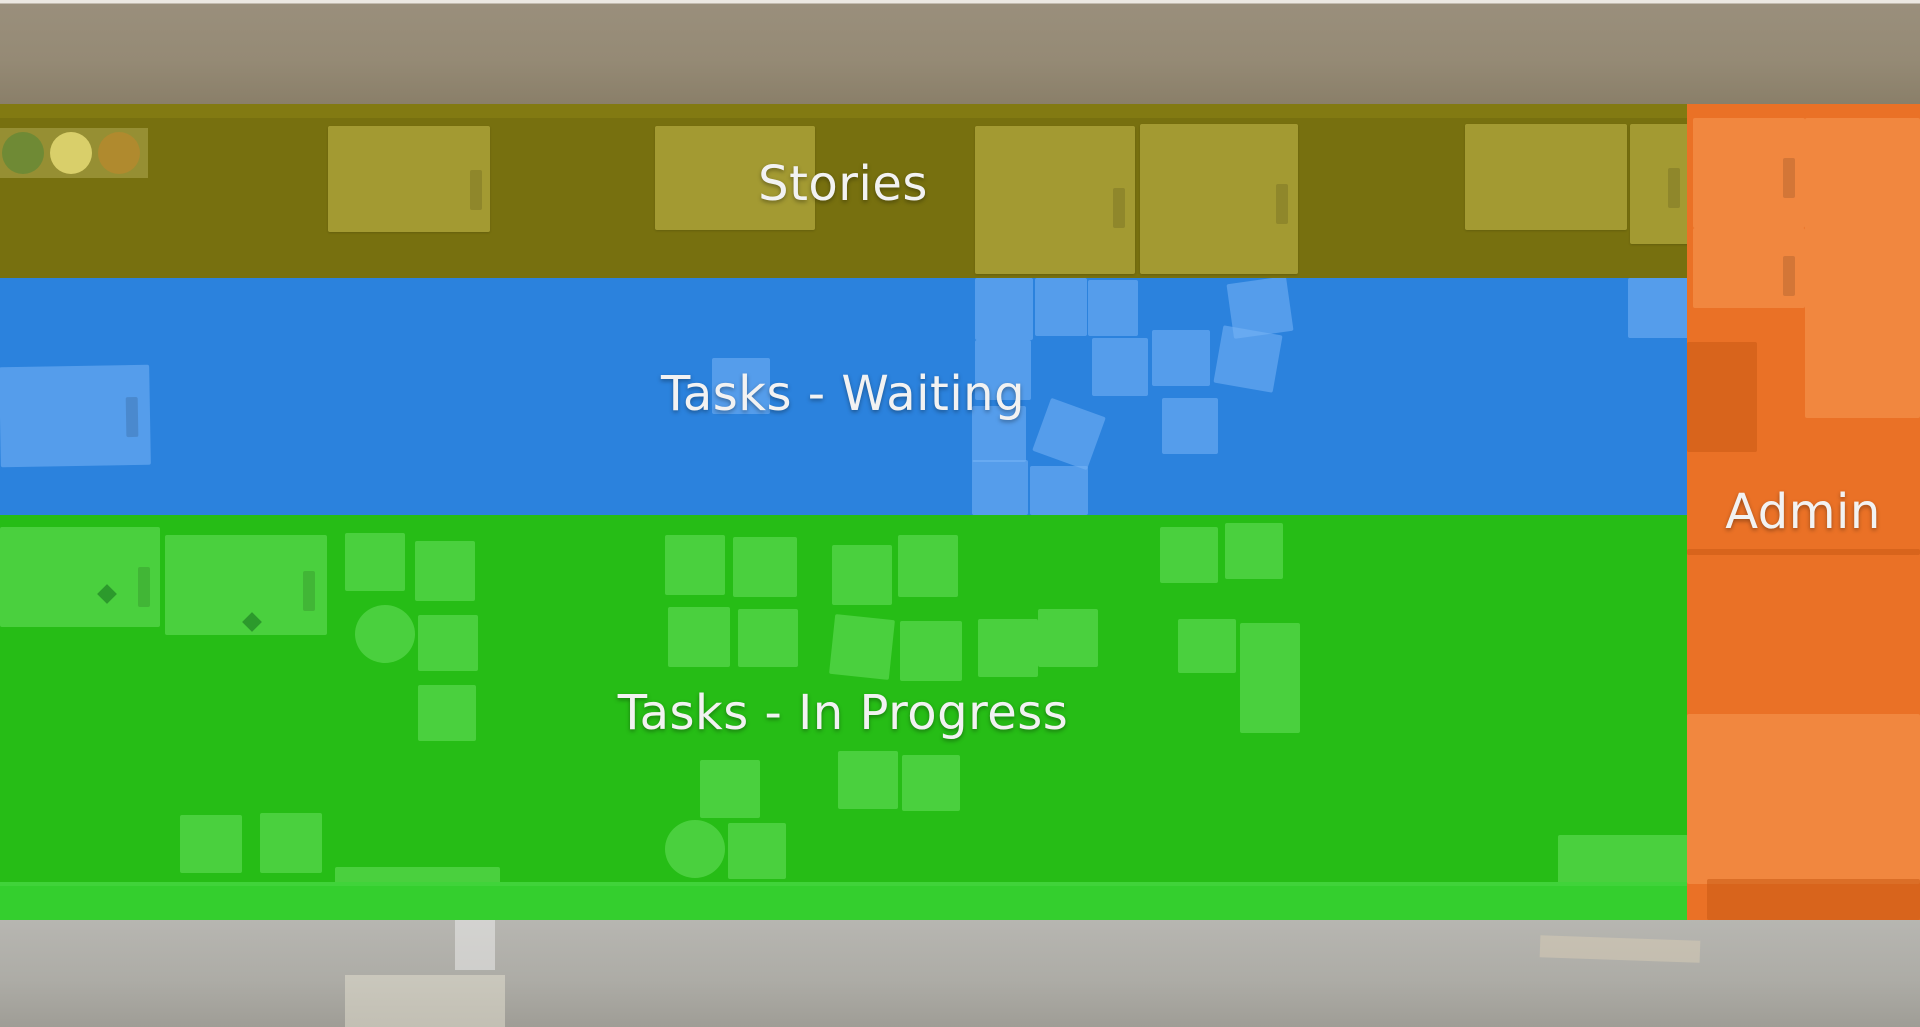 The height and width of the screenshot is (1027, 1920). I want to click on lane-label-admin: Admin, so click(1803, 512).